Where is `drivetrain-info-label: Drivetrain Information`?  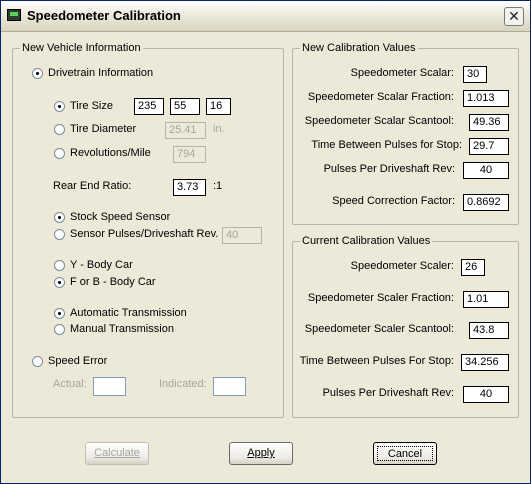
drivetrain-info-label: Drivetrain Information is located at coordinates (101, 73).